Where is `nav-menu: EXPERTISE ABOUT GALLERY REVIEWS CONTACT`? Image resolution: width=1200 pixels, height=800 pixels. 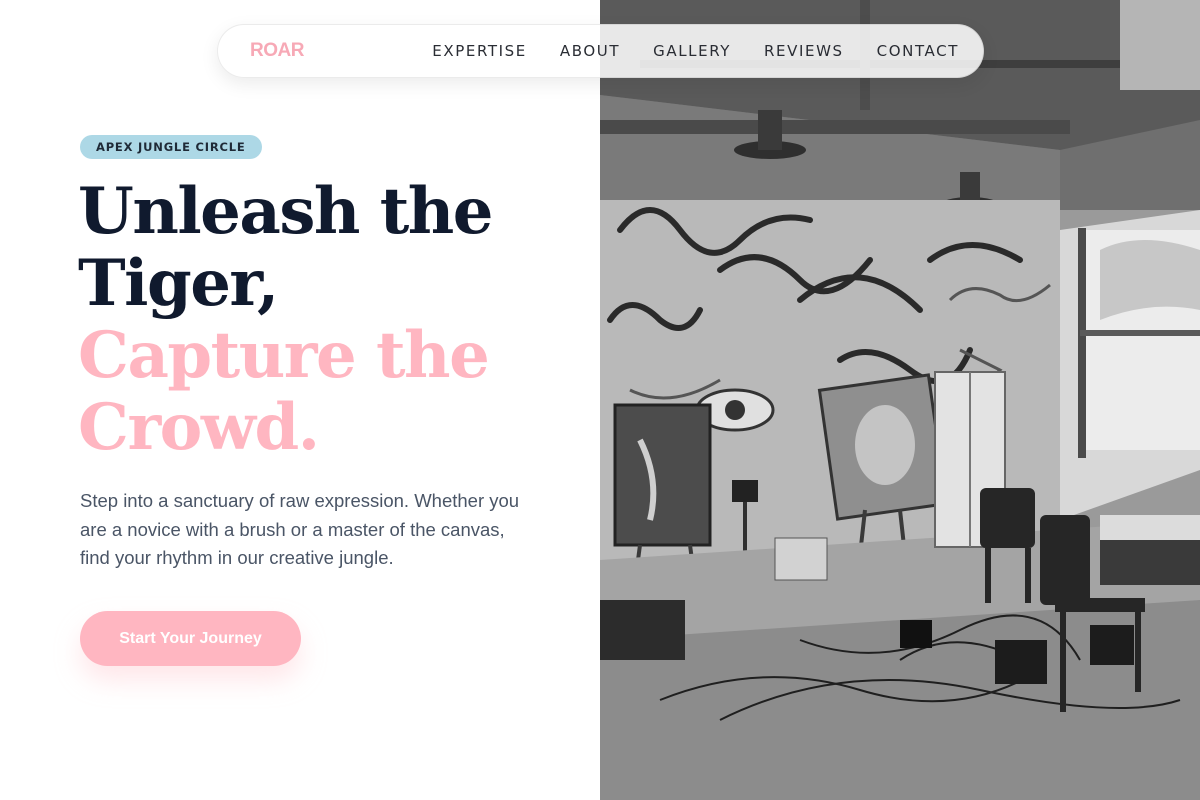 nav-menu: EXPERTISE ABOUT GALLERY REVIEWS CONTACT is located at coordinates (695, 51).